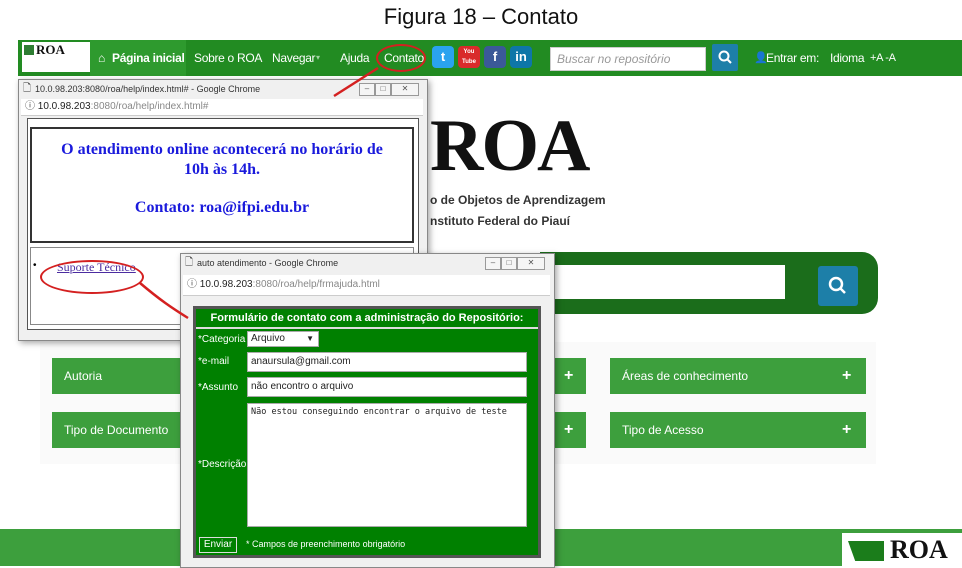 This screenshot has width=962, height=568. What do you see at coordinates (259, 193) in the screenshot?
I see `annotation-arrow` at bounding box center [259, 193].